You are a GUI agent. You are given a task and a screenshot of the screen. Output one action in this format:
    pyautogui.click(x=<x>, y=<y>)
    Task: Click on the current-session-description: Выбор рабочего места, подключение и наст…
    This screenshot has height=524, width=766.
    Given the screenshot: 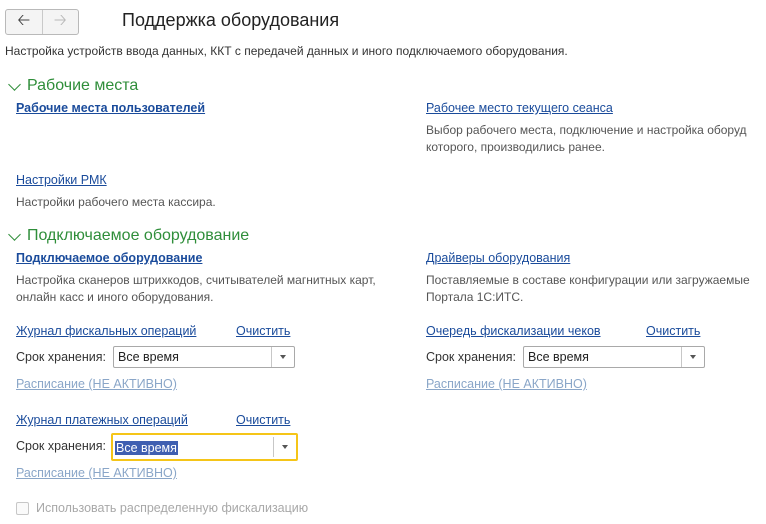 What is the action you would take?
    pyautogui.click(x=586, y=139)
    